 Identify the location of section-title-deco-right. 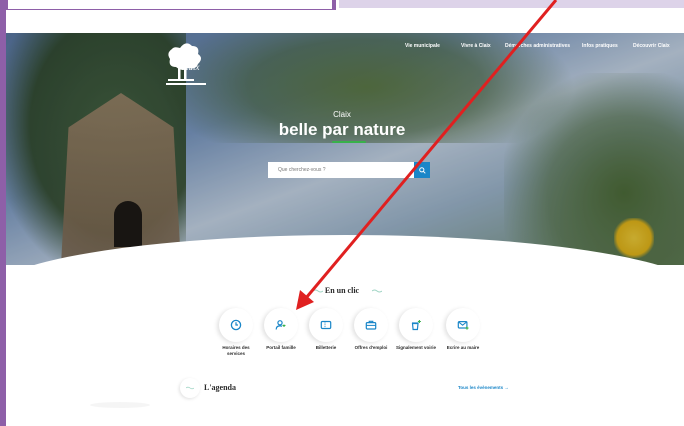
(377, 291).